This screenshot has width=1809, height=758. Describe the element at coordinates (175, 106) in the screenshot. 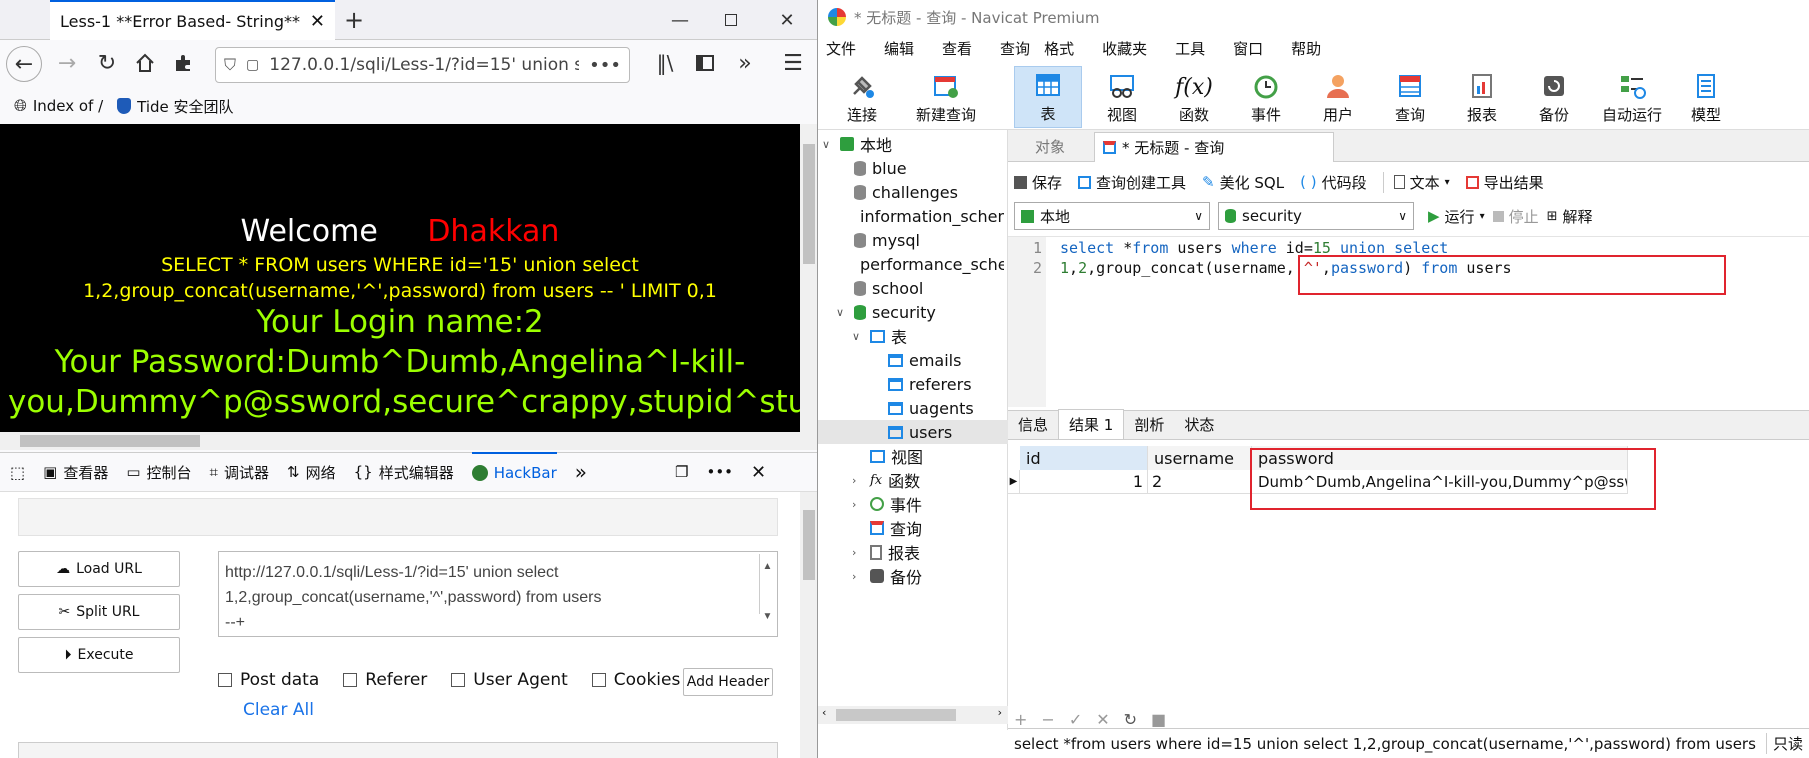

I see `bookmark-tide: Tide 安全团队` at that location.